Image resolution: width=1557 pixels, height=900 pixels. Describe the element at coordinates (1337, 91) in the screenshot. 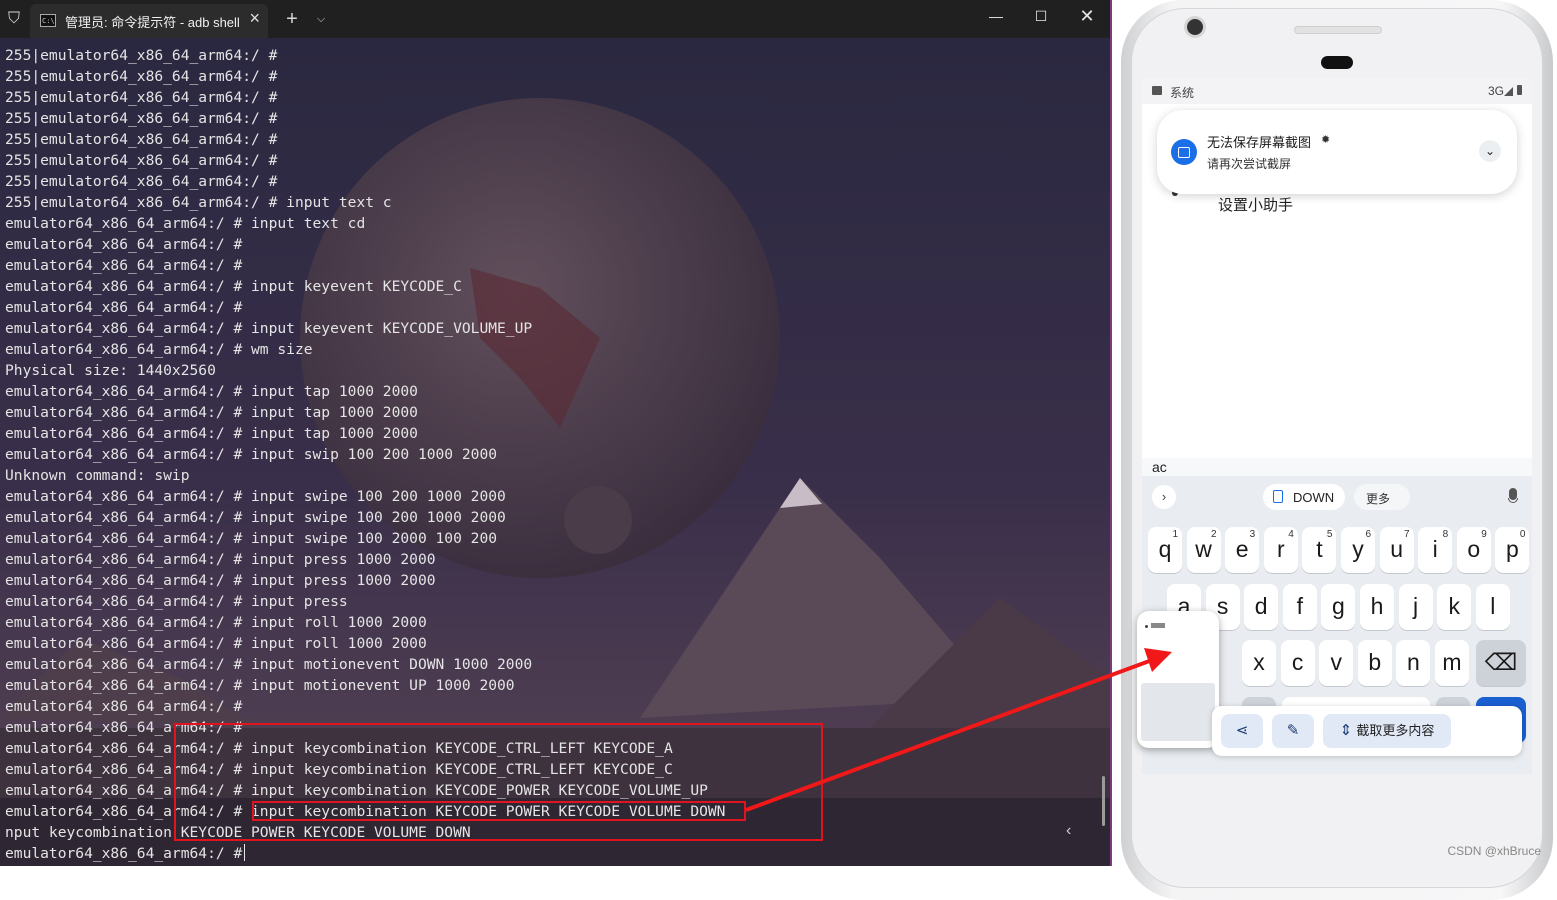

I see `status-bar: 系统 3G` at that location.